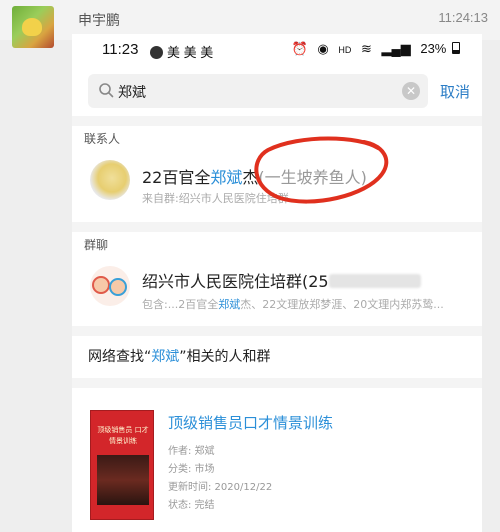 The height and width of the screenshot is (532, 500). I want to click on signal-icon: ▂▄▆, so click(396, 48).